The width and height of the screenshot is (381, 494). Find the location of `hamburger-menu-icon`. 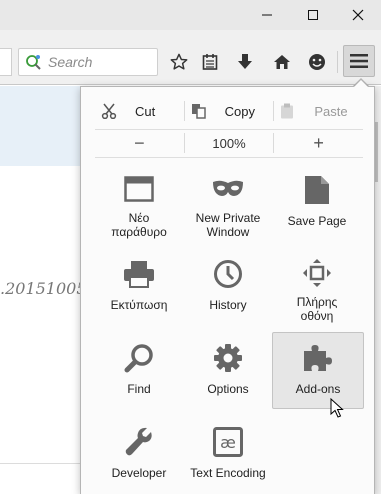

hamburger-menu-icon is located at coordinates (359, 61).